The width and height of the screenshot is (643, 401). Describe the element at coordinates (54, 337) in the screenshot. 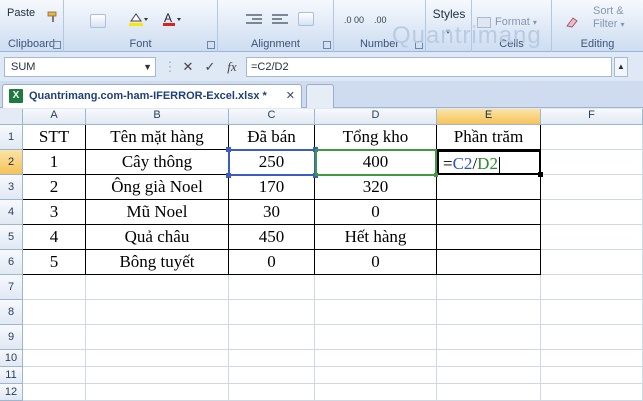

I see `cell-a9` at that location.